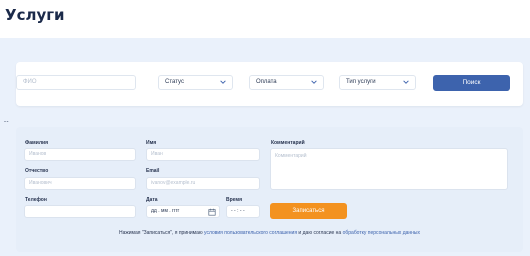  What do you see at coordinates (35, 15) in the screenshot?
I see `page-title: Услуги` at bounding box center [35, 15].